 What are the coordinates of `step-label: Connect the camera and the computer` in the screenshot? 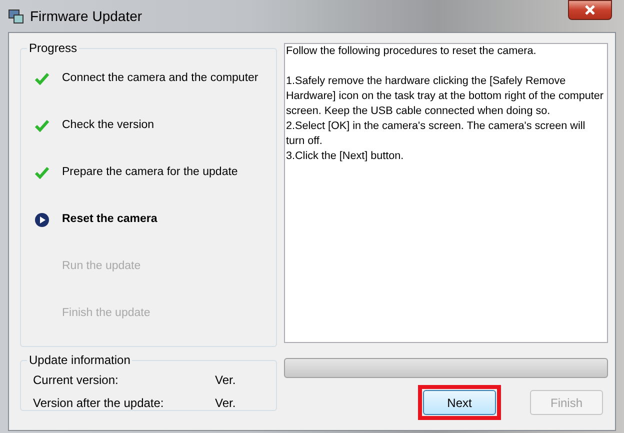 It's located at (160, 78).